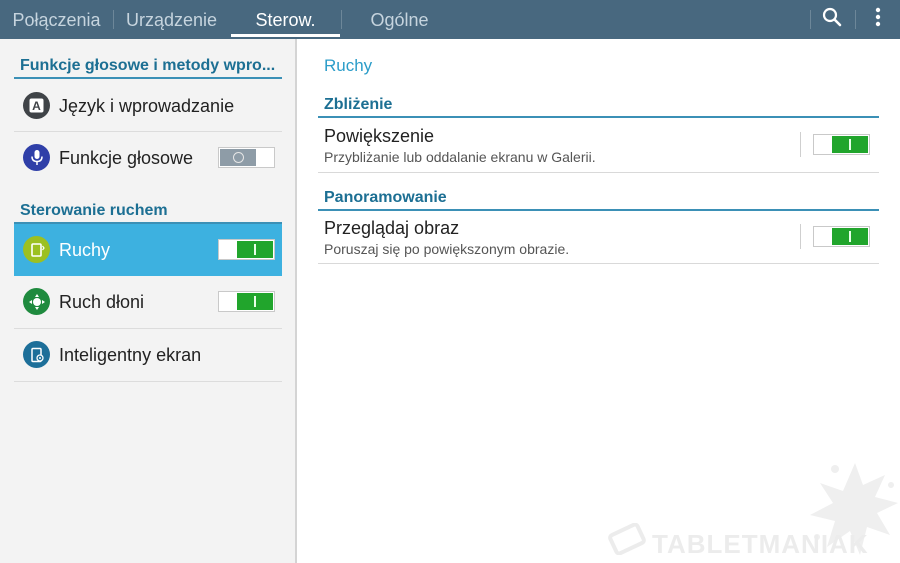  I want to click on search-button, so click(832, 19).